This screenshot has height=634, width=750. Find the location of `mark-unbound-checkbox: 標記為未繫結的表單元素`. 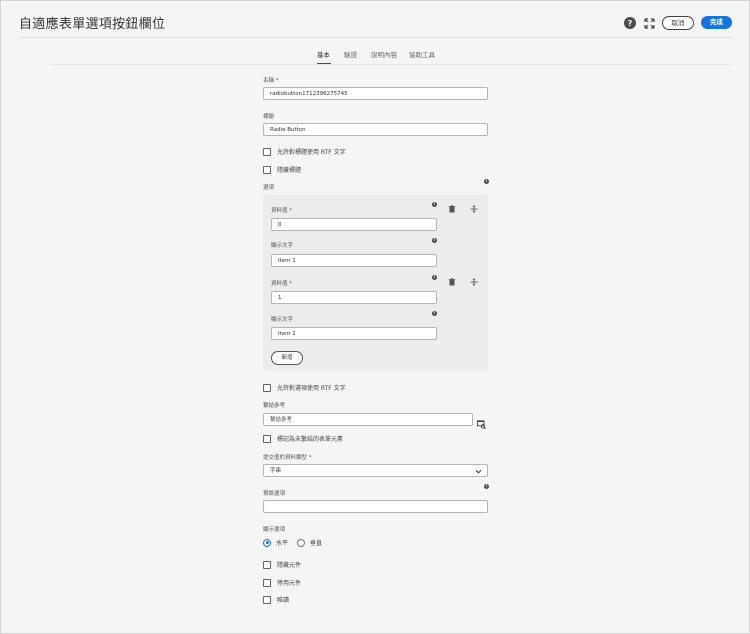

mark-unbound-checkbox: 標記為未繫結的表單元素 is located at coordinates (303, 438).